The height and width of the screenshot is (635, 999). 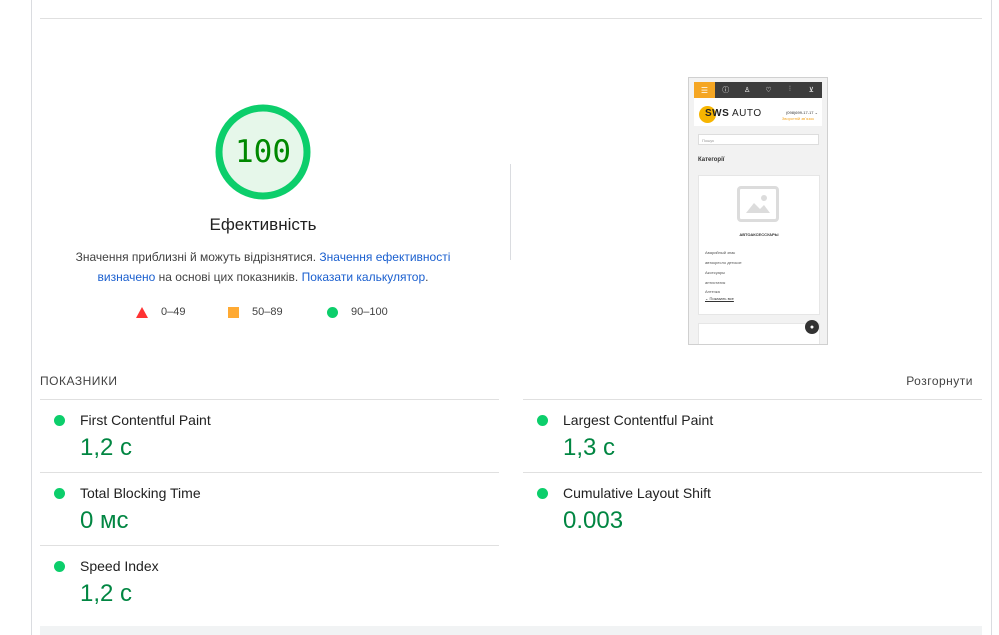 What do you see at coordinates (723, 262) in the screenshot?
I see `thumb-item: автокресло детское` at bounding box center [723, 262].